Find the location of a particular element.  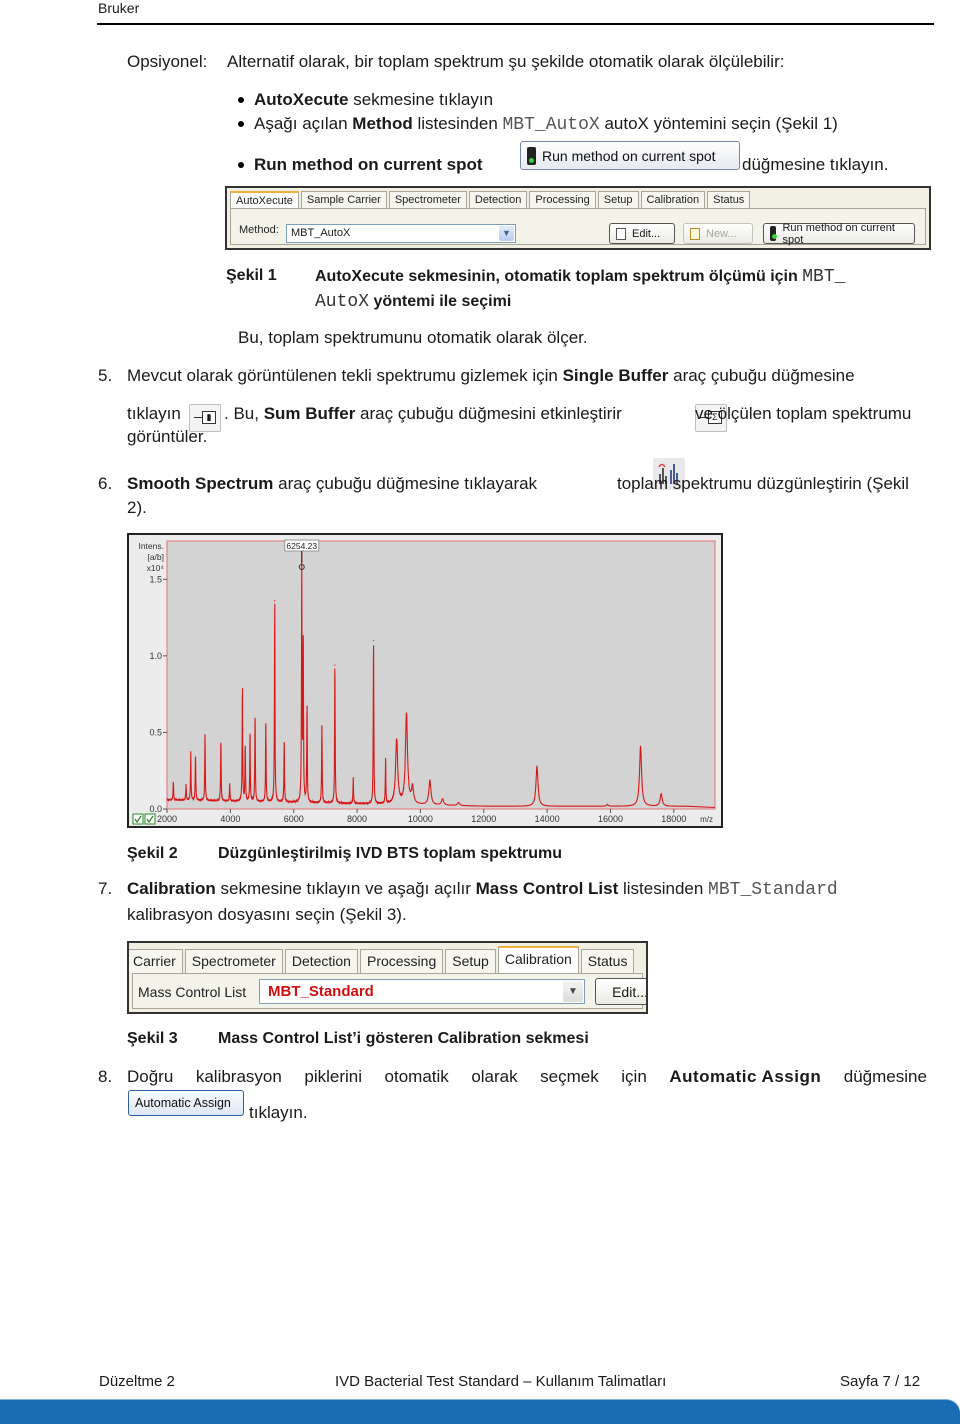

step-text: sekmesine tıklayın ve aşağı açılır is located at coordinates (345, 888).